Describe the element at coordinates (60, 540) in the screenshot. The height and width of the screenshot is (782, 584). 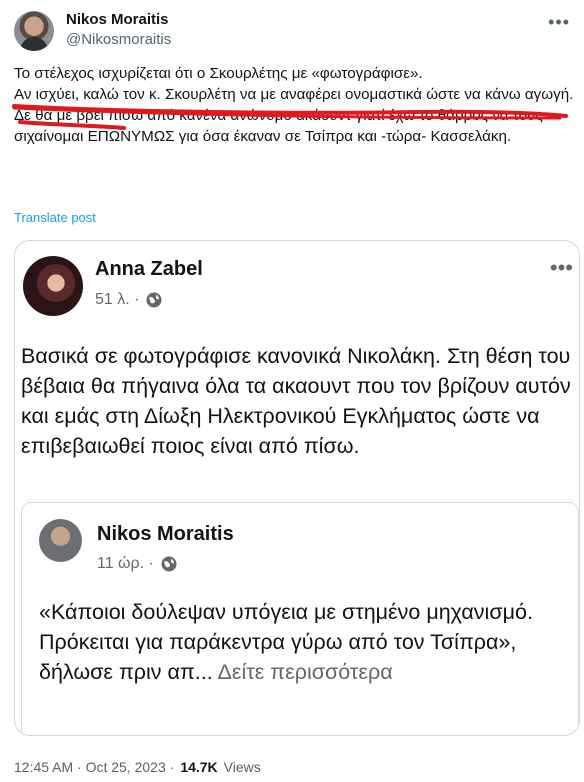
I see `shared-author-avatar` at that location.